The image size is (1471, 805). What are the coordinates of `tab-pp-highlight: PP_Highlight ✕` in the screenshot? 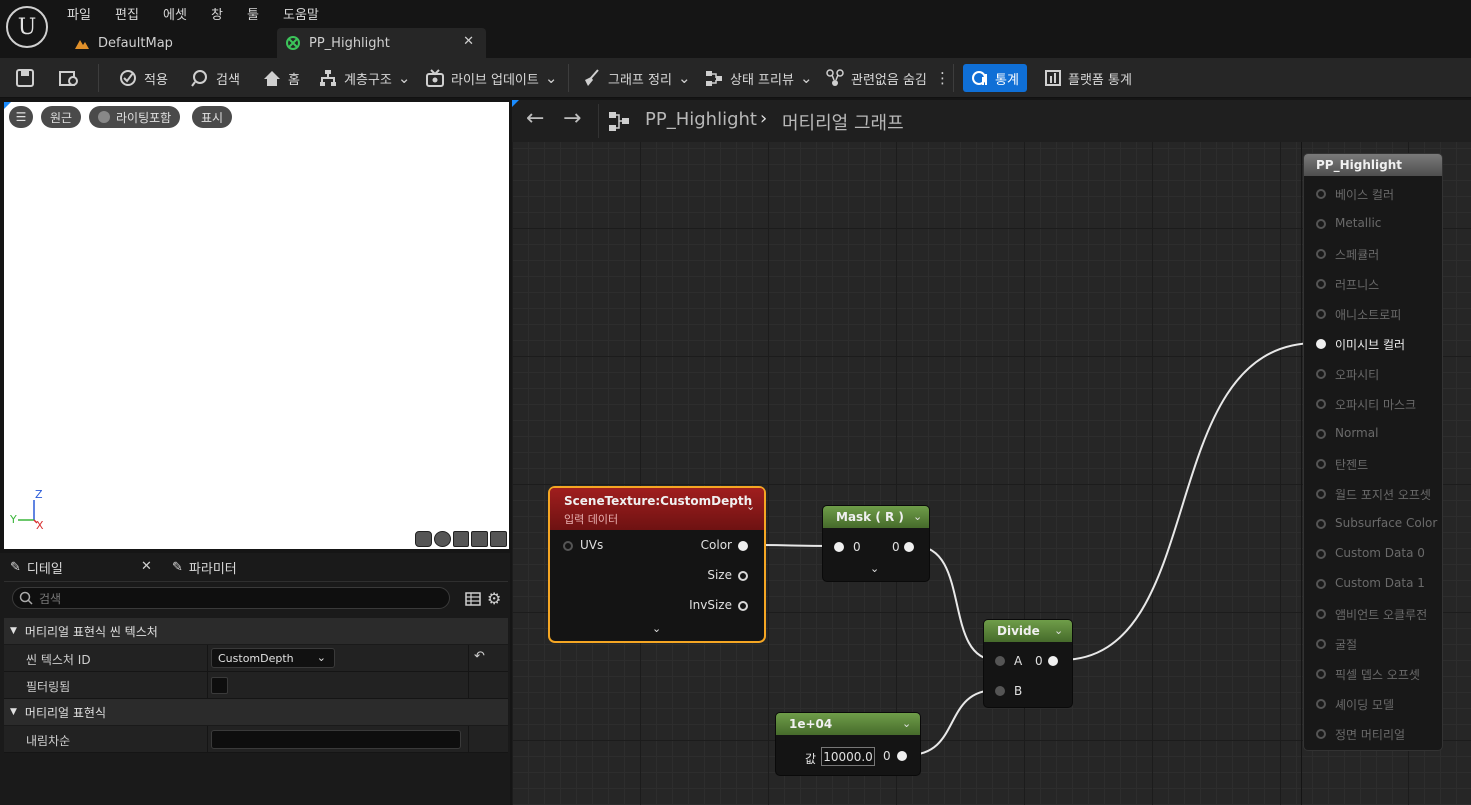 It's located at (381, 43).